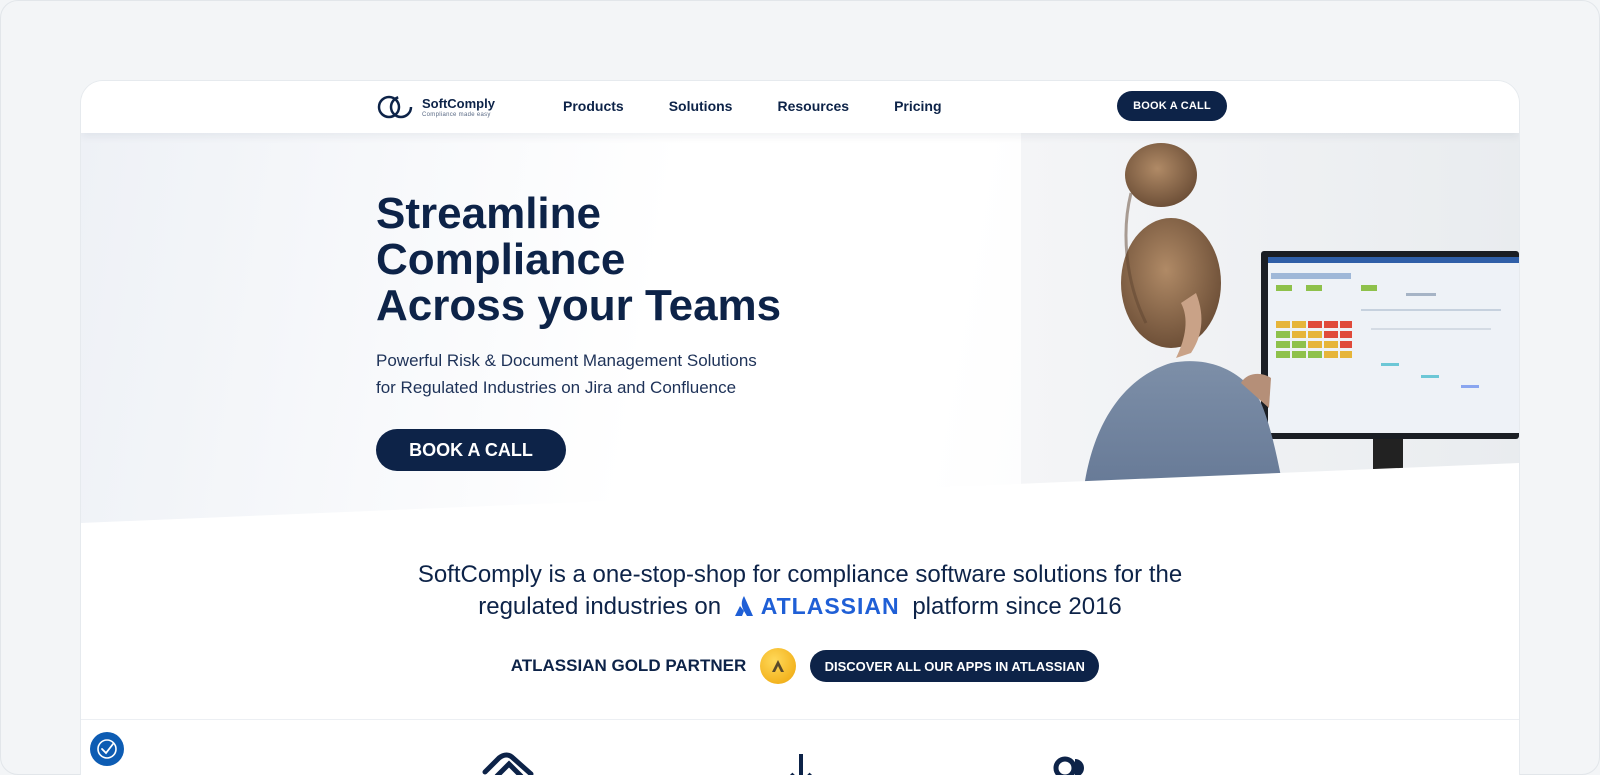 This screenshot has width=1600, height=775. Describe the element at coordinates (471, 450) in the screenshot. I see `hero-book-call-button: BOOK A CALL` at that location.